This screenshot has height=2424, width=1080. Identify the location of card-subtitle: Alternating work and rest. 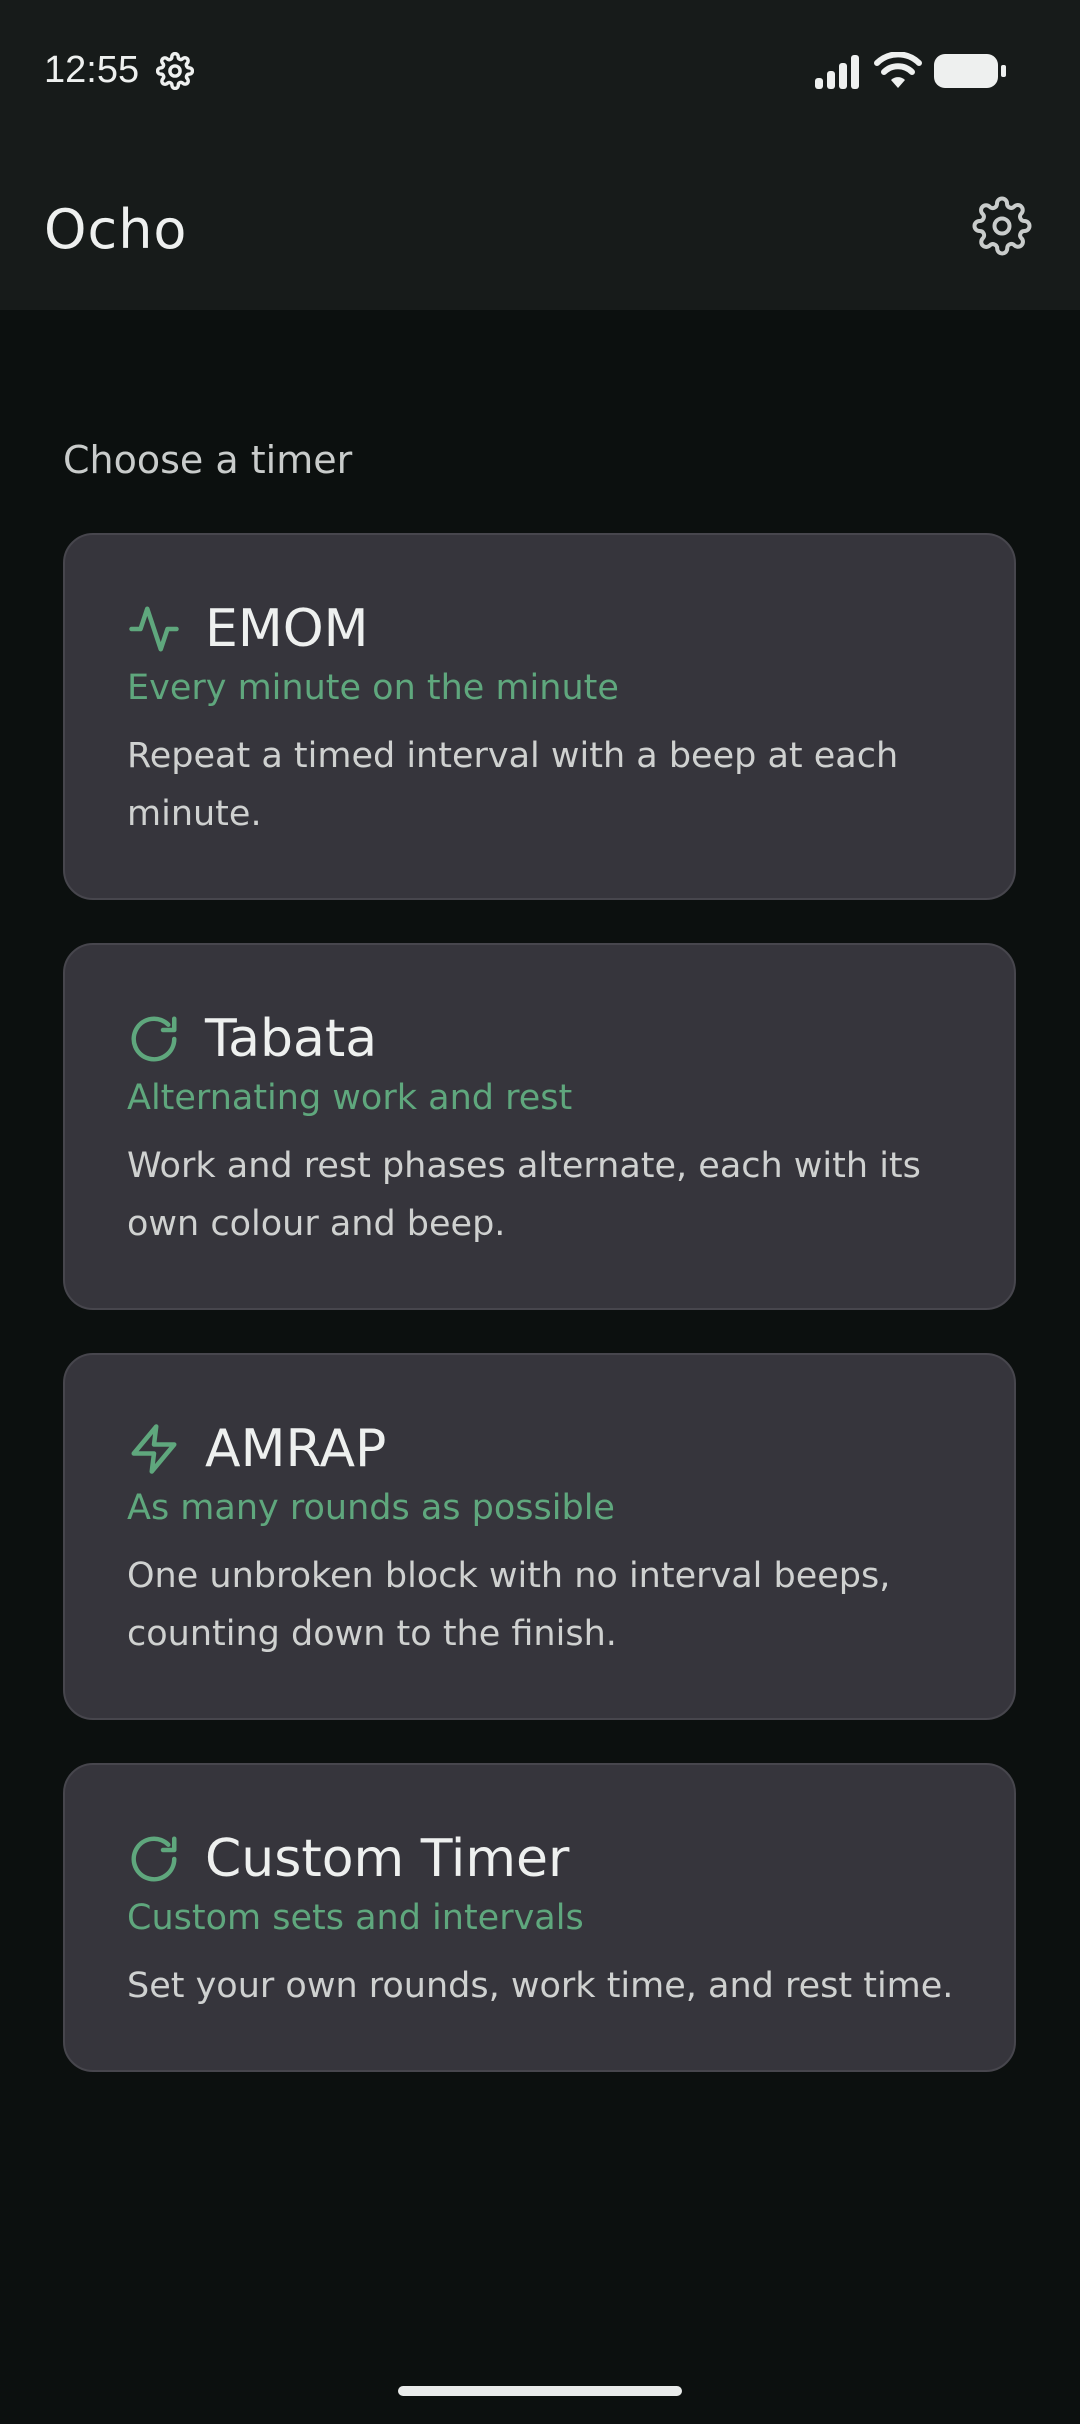
(350, 1098).